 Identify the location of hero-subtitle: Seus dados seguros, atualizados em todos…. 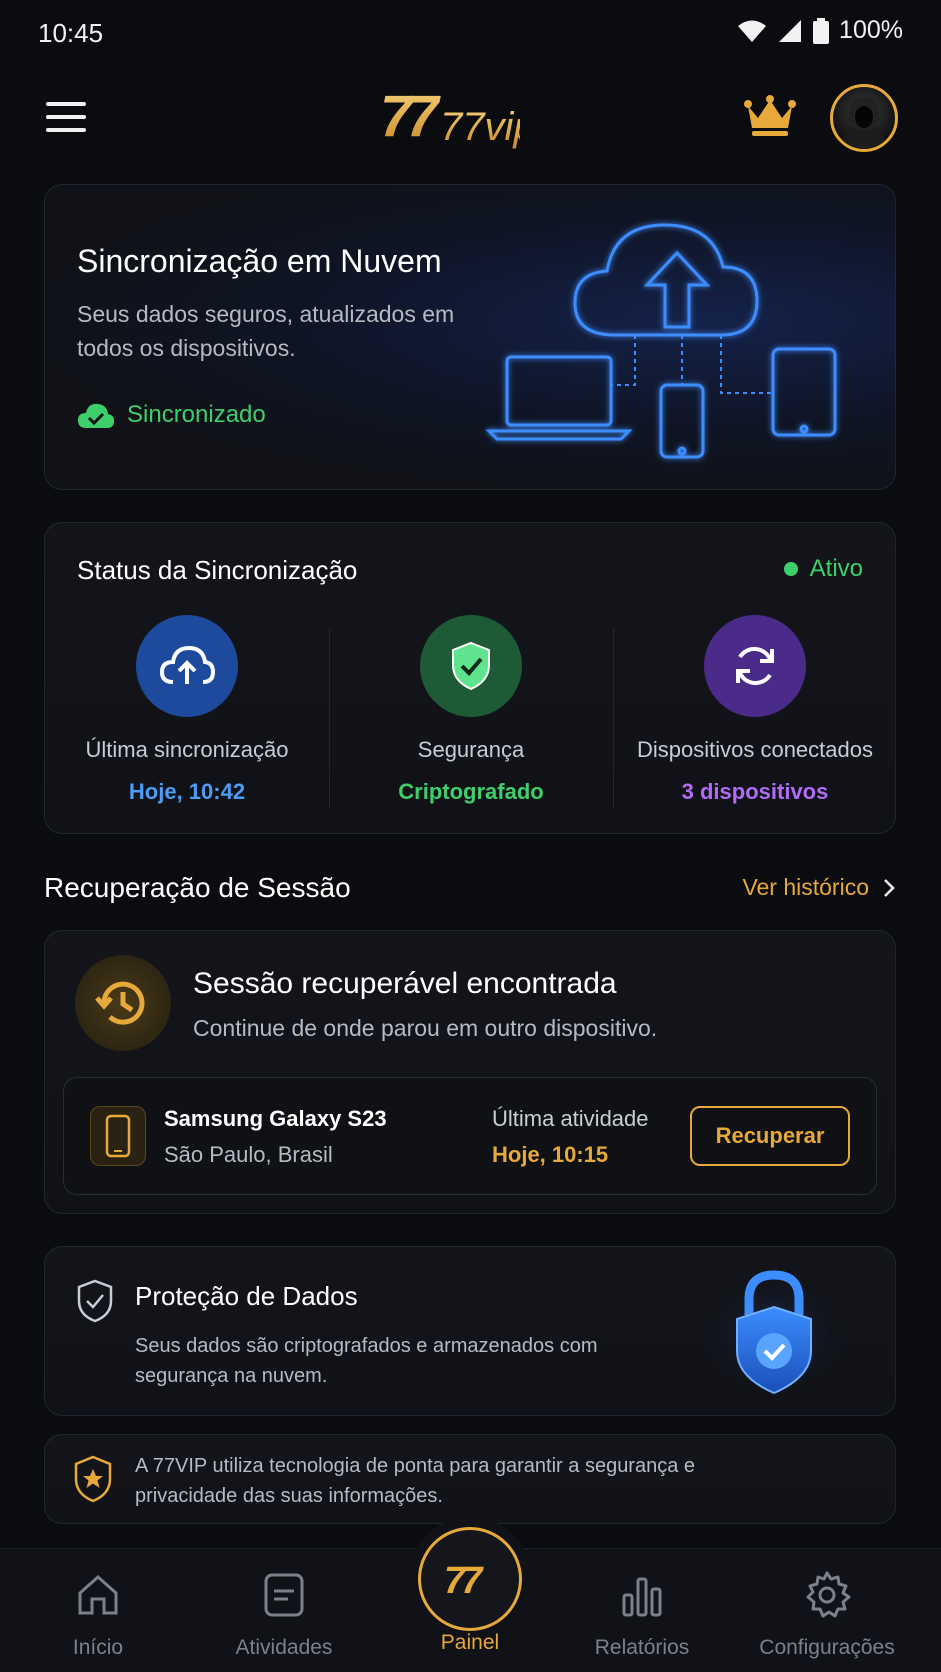
(266, 331).